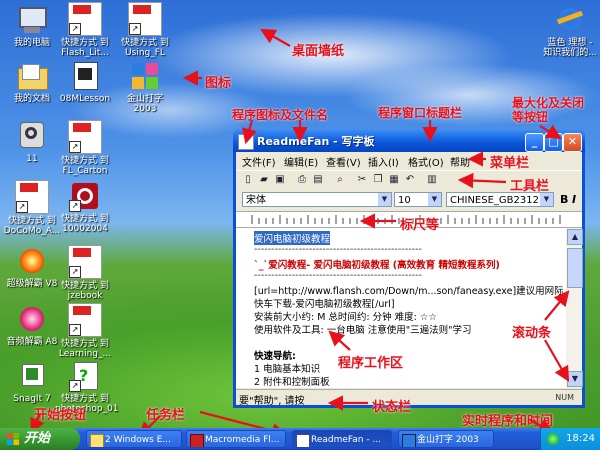 This screenshot has width=600, height=450. What do you see at coordinates (575, 237) in the screenshot?
I see `scroll-up-icon: ▲` at bounding box center [575, 237].